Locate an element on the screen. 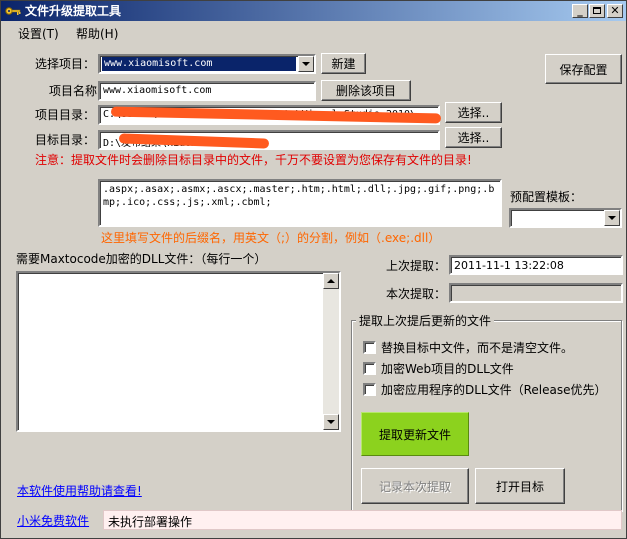  select-project-dropdown: www.xiaomisoft.com is located at coordinates (207, 64).